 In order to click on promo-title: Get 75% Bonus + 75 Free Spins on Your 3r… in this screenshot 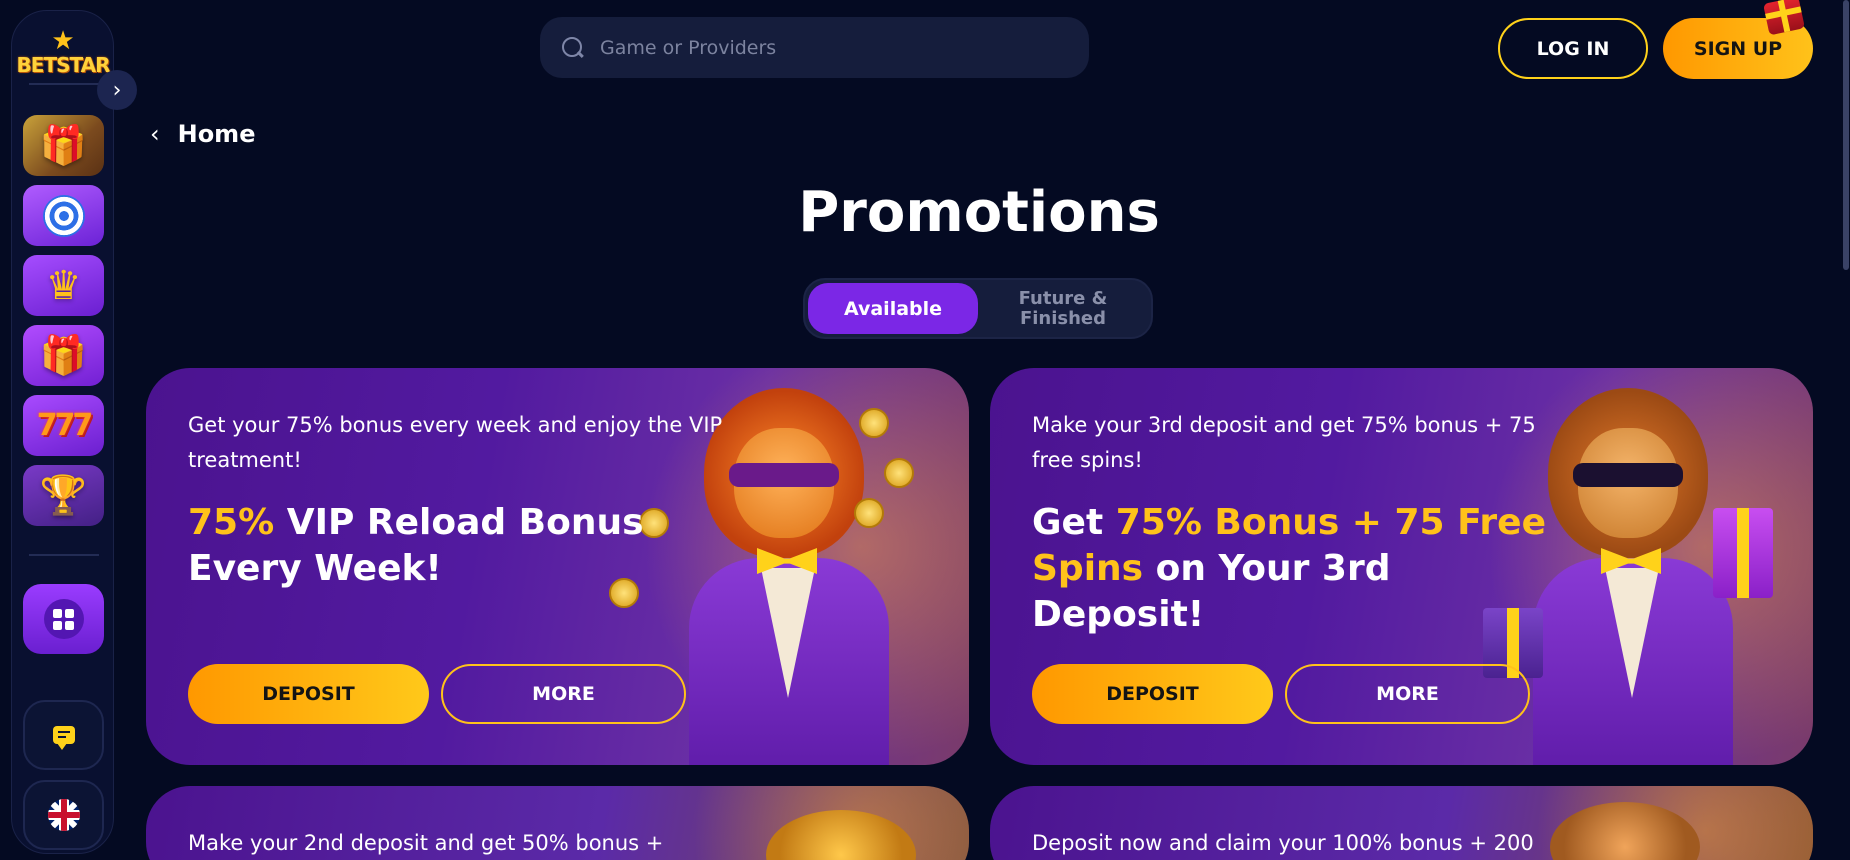, I will do `click(1289, 568)`.